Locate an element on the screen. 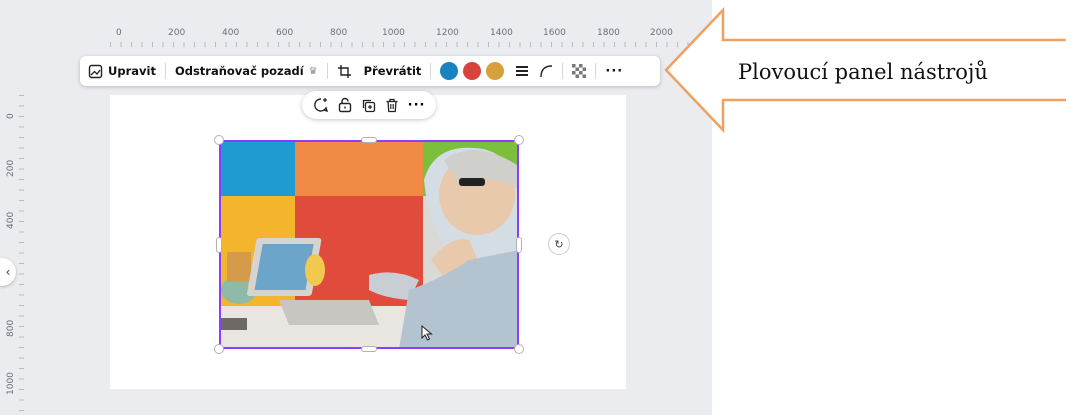  callout-label: Plovoucí panel nástrojů is located at coordinates (863, 72).